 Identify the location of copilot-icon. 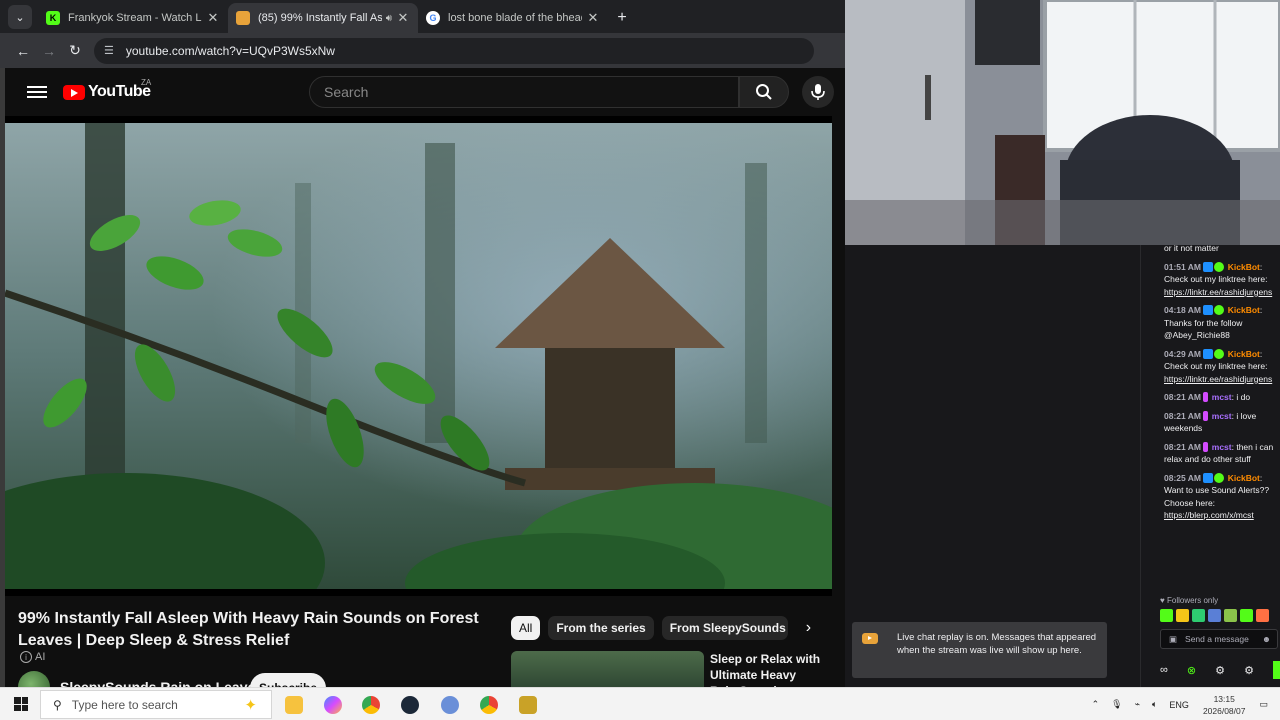
(333, 705).